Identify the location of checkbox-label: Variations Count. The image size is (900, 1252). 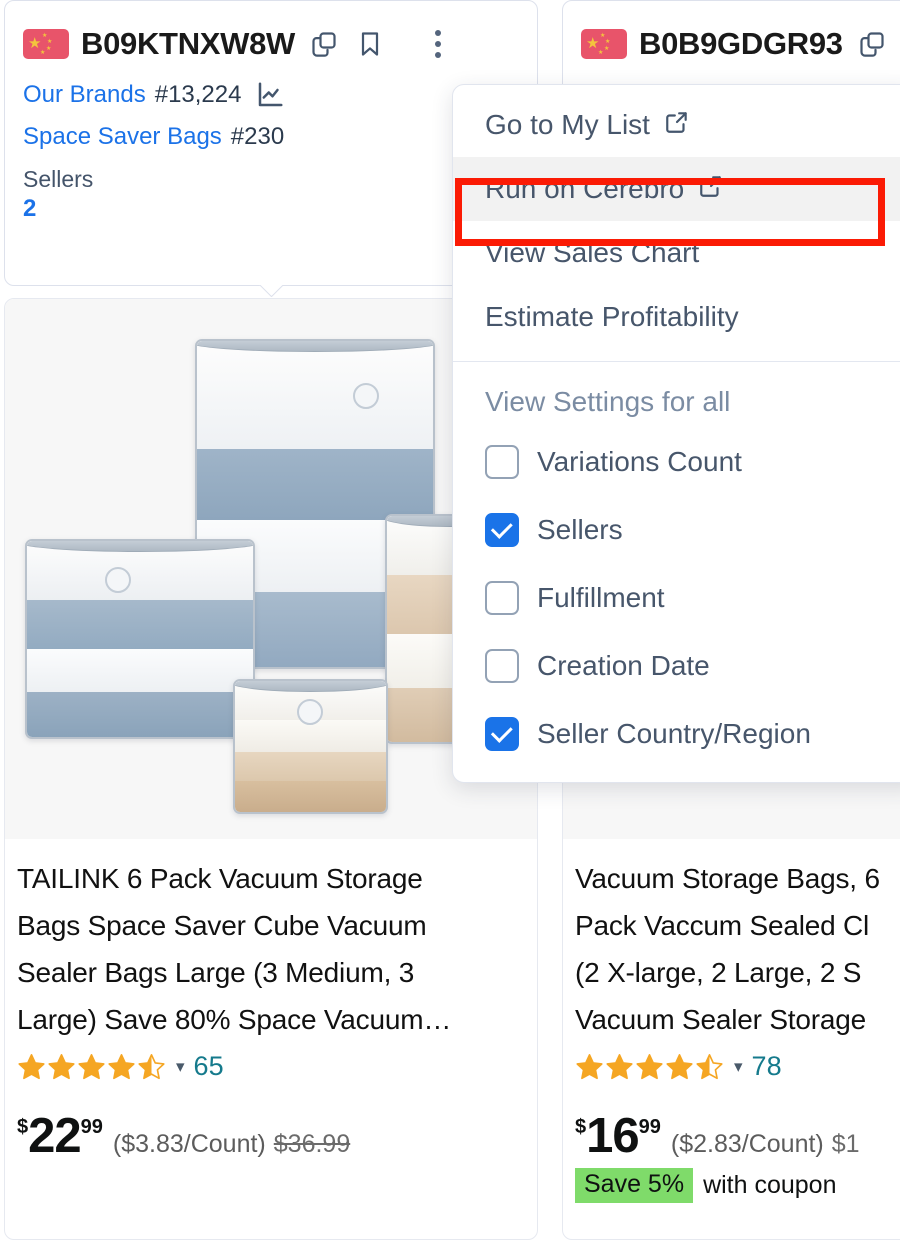
(639, 461).